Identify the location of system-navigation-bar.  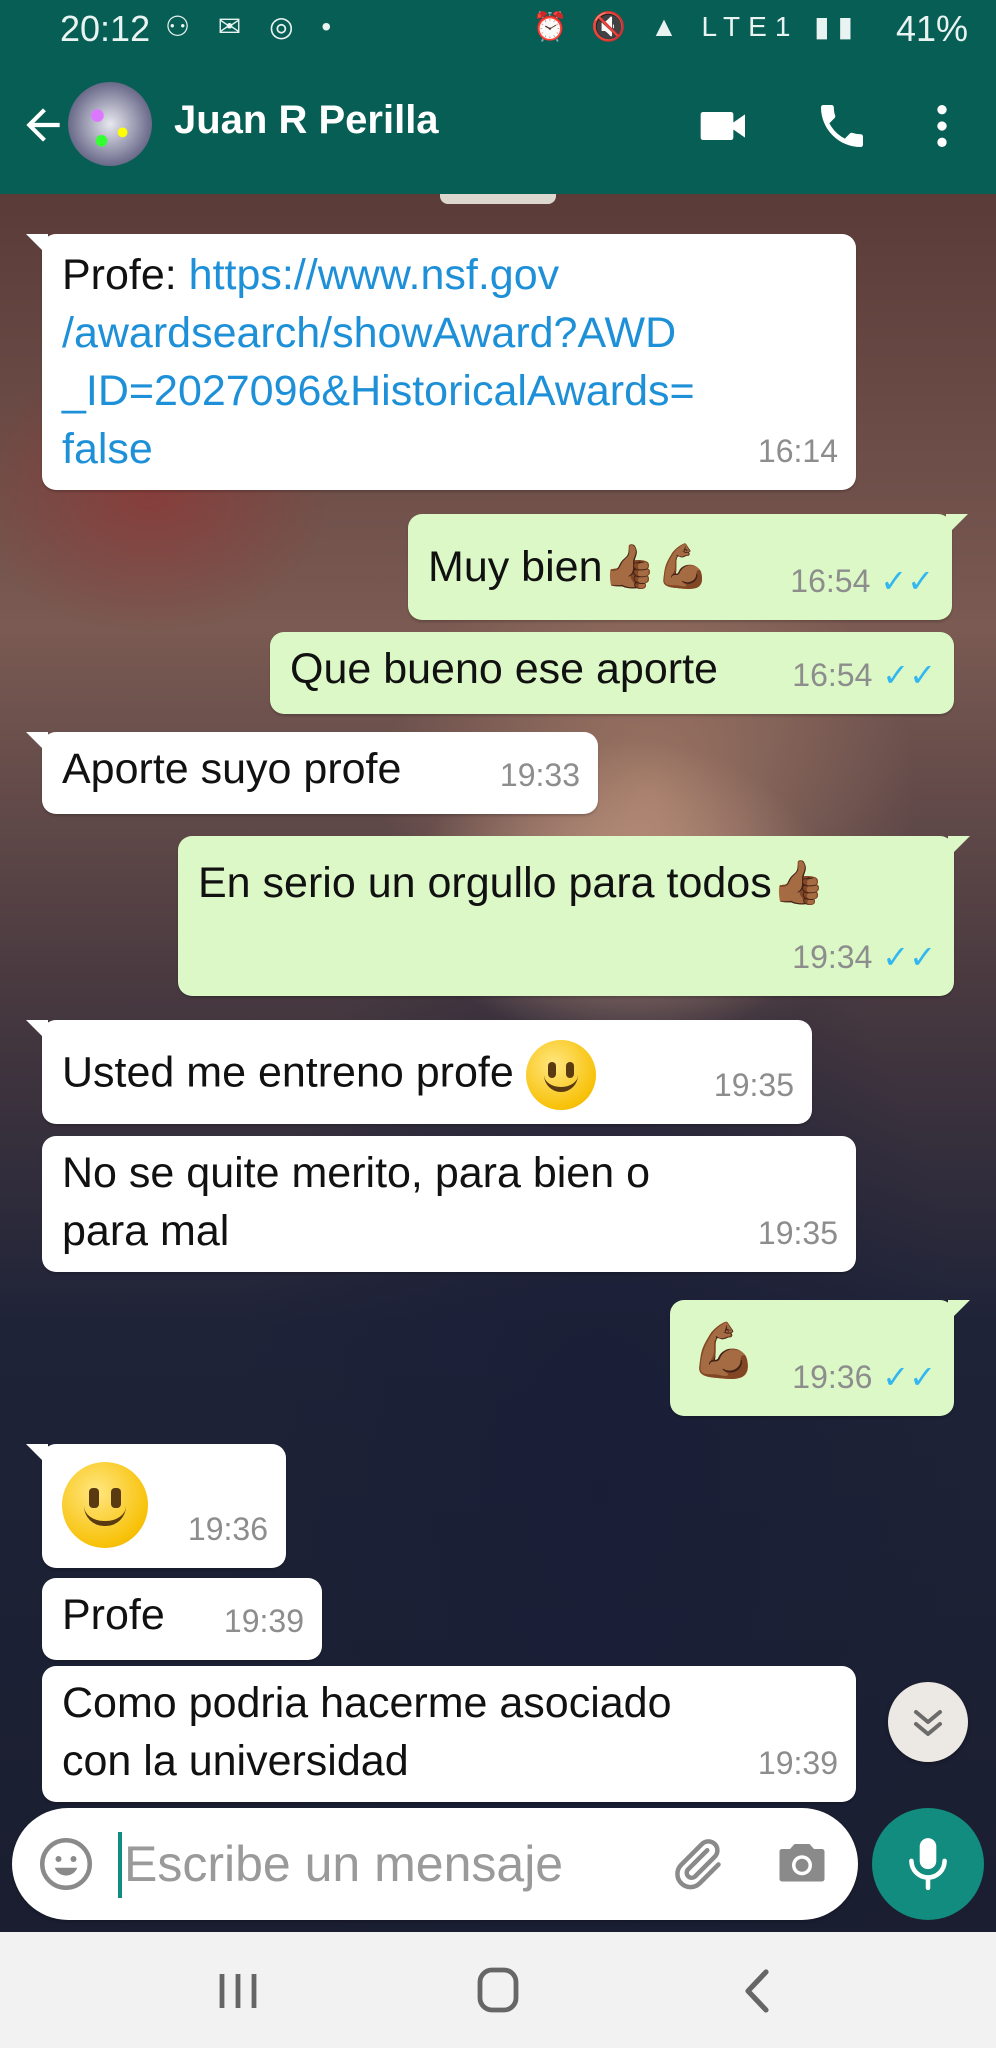
(498, 1990).